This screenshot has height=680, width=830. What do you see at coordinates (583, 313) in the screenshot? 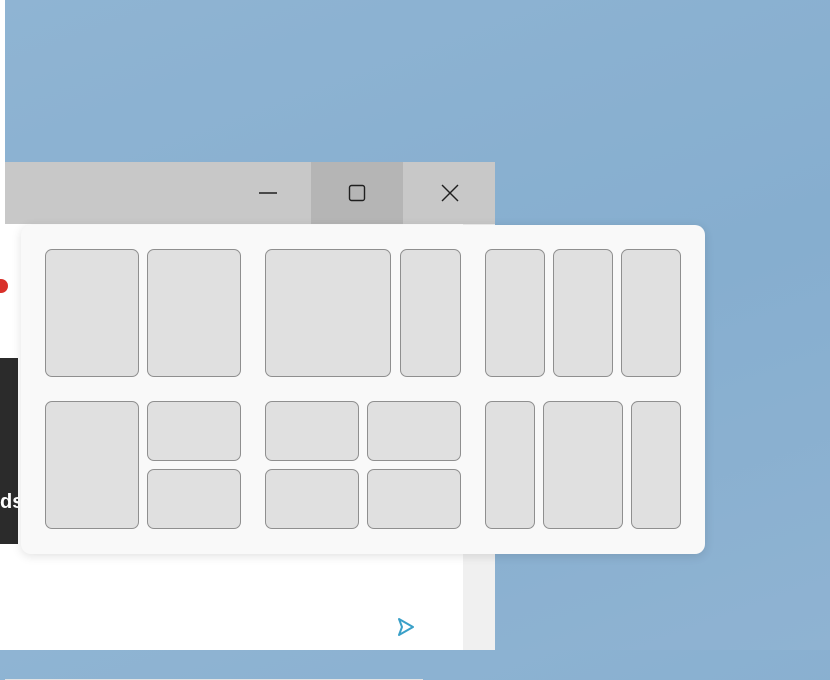
I see `snap-zone-column-center` at bounding box center [583, 313].